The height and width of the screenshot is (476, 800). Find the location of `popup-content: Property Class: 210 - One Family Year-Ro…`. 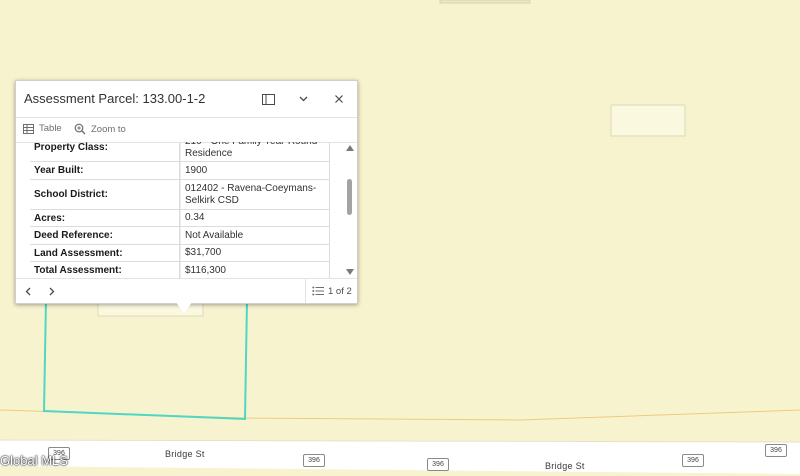

popup-content: Property Class: 210 - One Family Year-Ro… is located at coordinates (186, 210).